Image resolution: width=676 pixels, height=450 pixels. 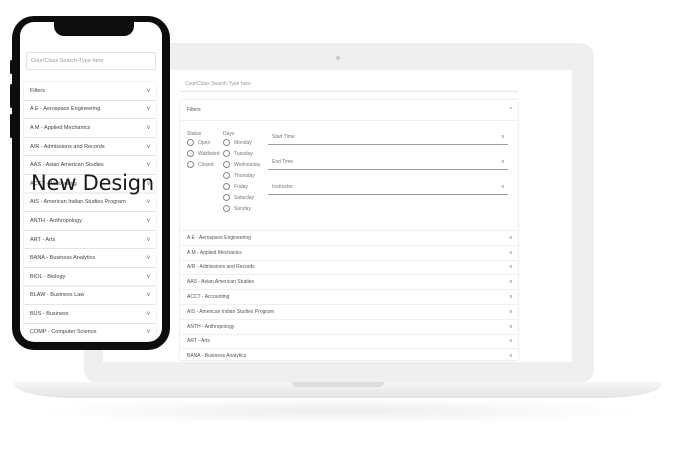 I want to click on course-label: ANTH - Anthropology, so click(x=211, y=326).